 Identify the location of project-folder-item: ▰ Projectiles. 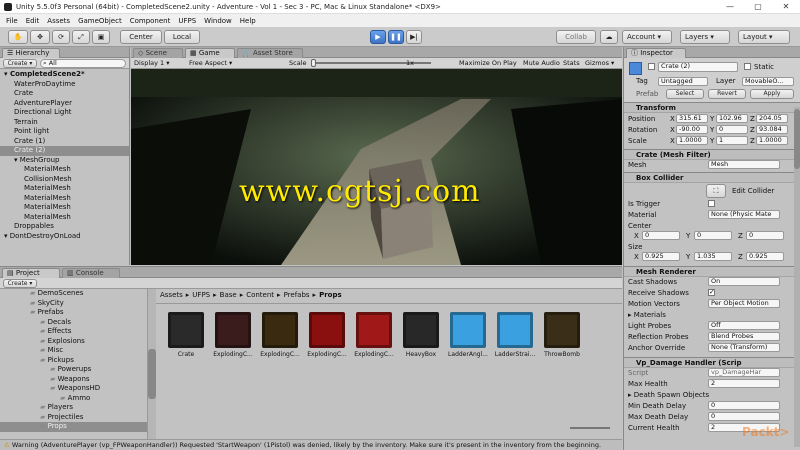
(73, 418).